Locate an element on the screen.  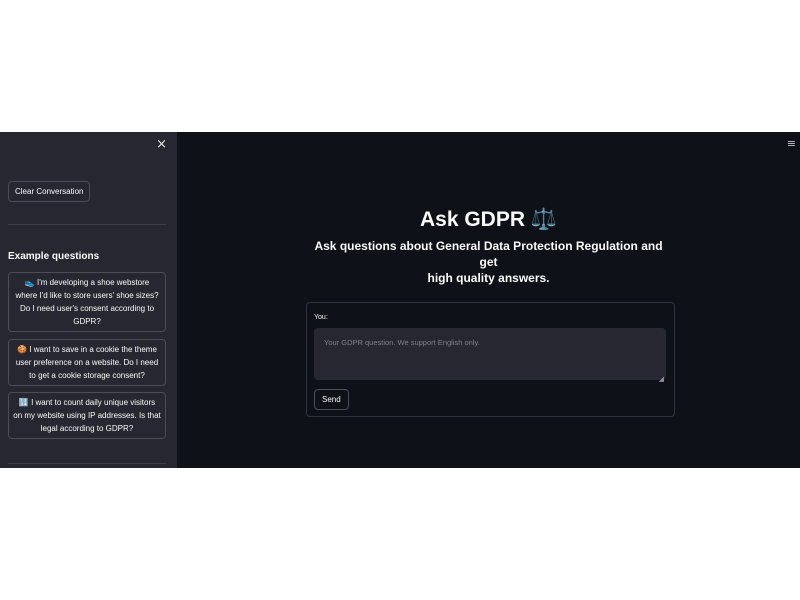
shoe-icon: 👟 is located at coordinates (29, 282).